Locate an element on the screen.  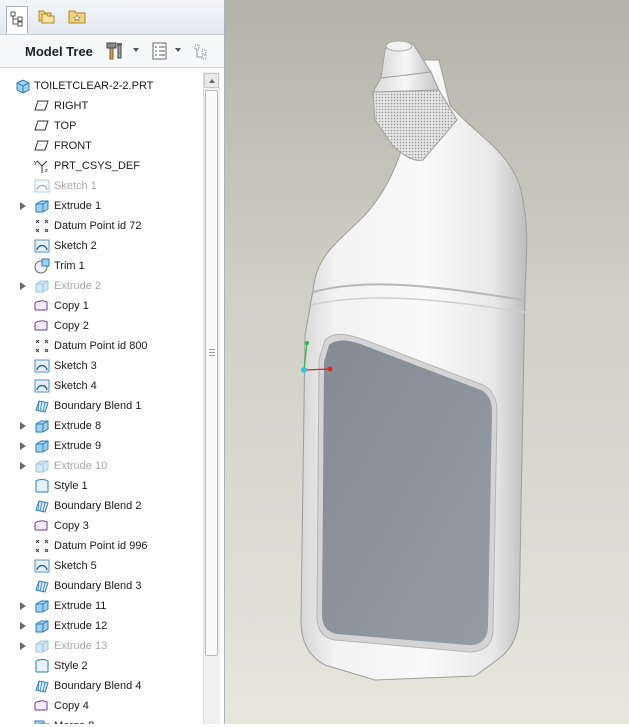
folder-browser-tab is located at coordinates (47, 17).